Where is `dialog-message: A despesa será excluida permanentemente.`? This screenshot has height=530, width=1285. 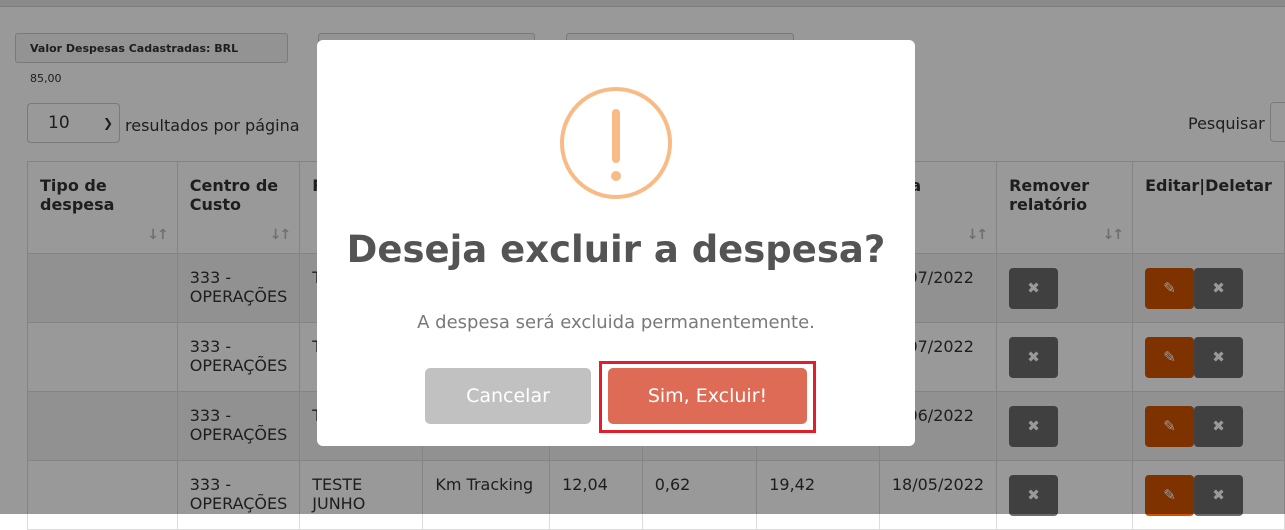 dialog-message: A despesa será excluida permanentemente. is located at coordinates (616, 322).